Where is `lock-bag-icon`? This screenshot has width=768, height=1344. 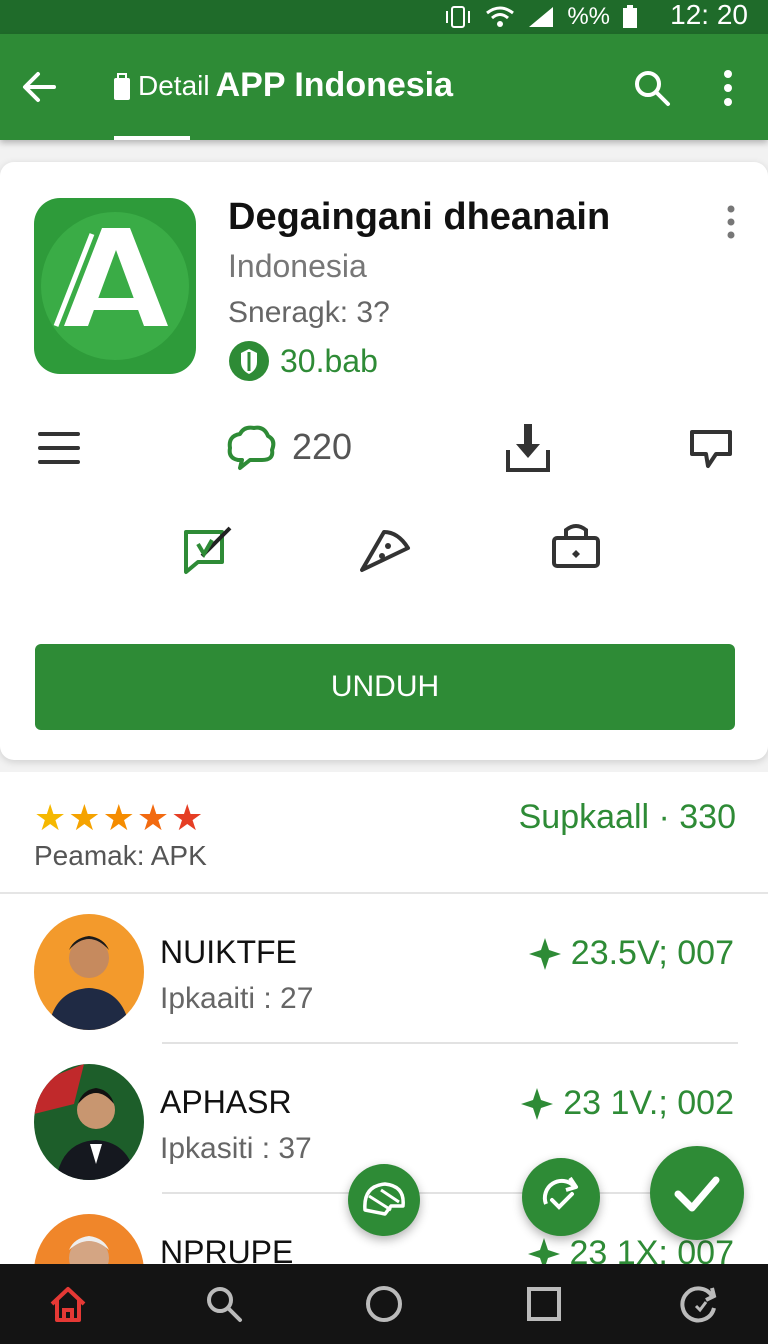 lock-bag-icon is located at coordinates (576, 546).